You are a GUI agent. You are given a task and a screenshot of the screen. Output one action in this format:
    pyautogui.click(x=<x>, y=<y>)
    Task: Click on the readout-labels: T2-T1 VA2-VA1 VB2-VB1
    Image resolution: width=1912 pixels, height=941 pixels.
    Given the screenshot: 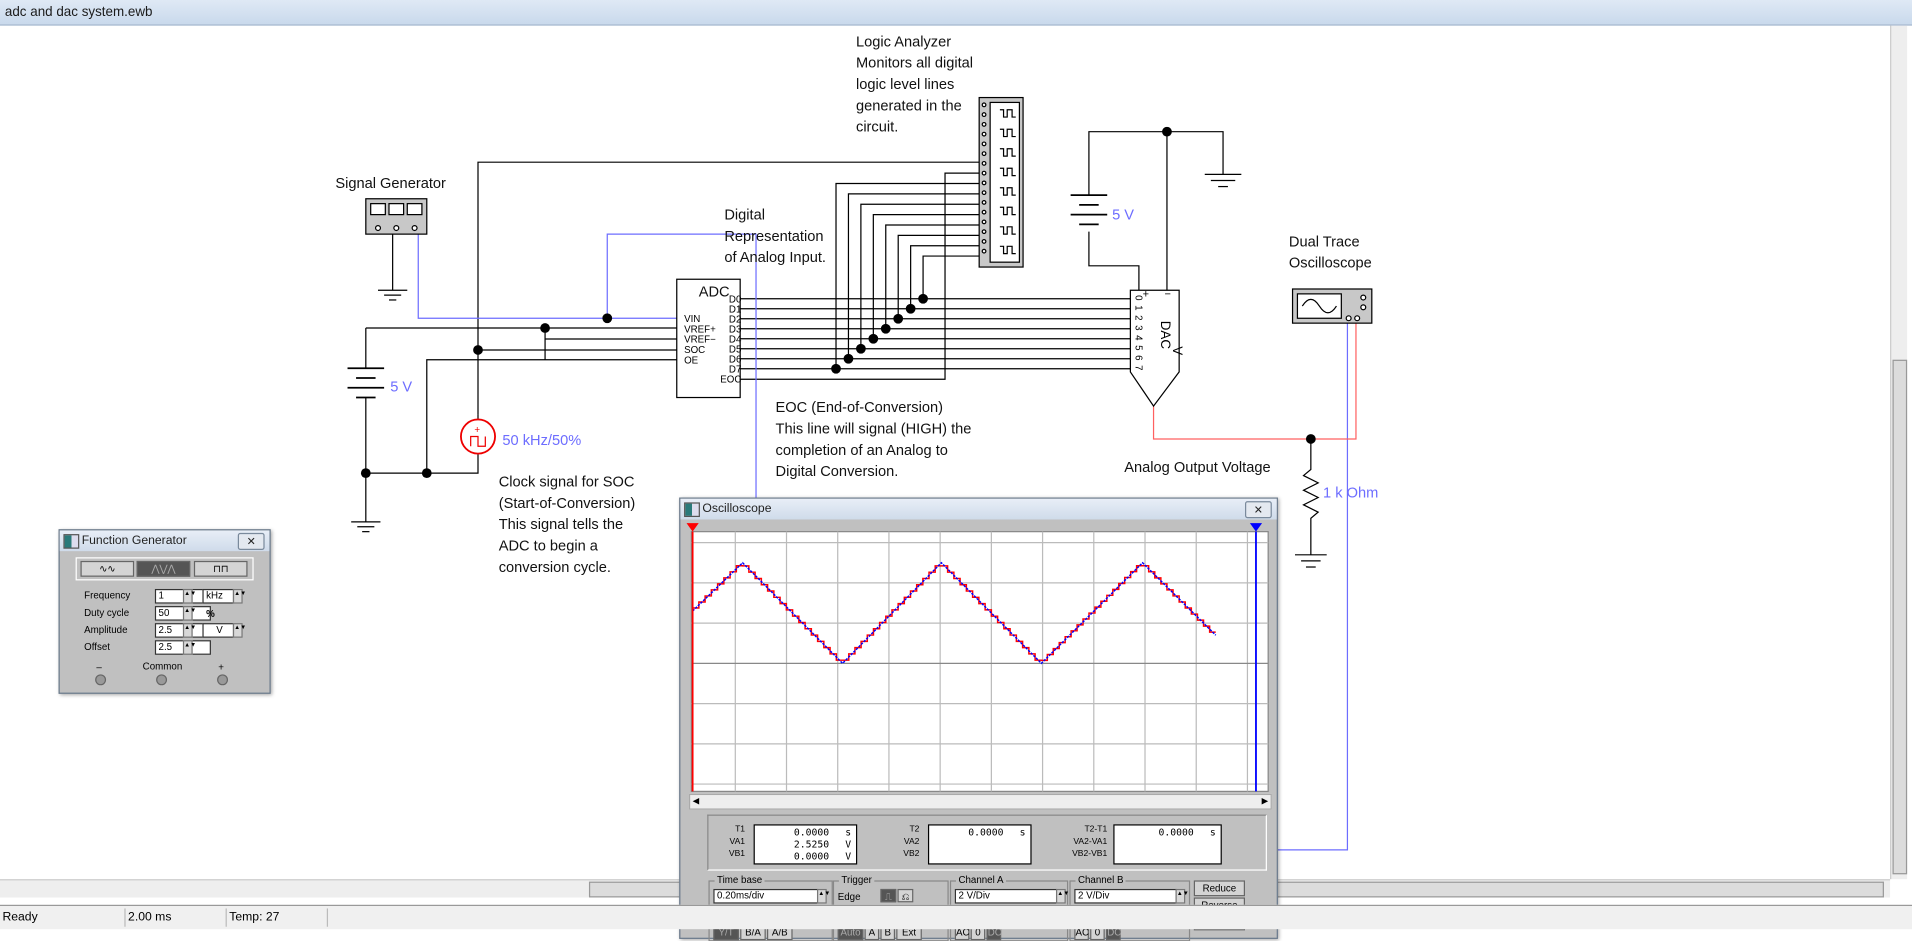 What is the action you would take?
    pyautogui.click(x=1087, y=842)
    